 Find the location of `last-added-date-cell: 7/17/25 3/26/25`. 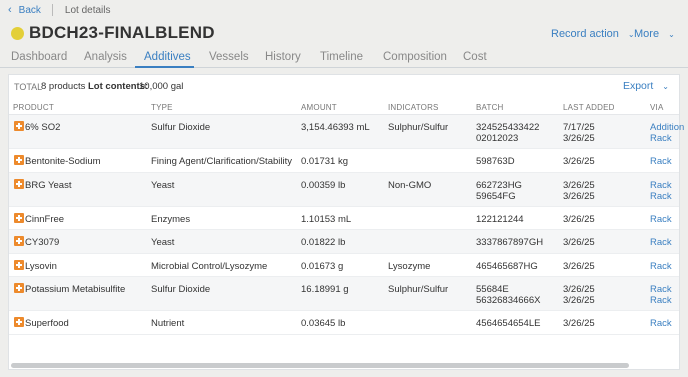

last-added-date-cell: 7/17/25 3/26/25 is located at coordinates (579, 133).